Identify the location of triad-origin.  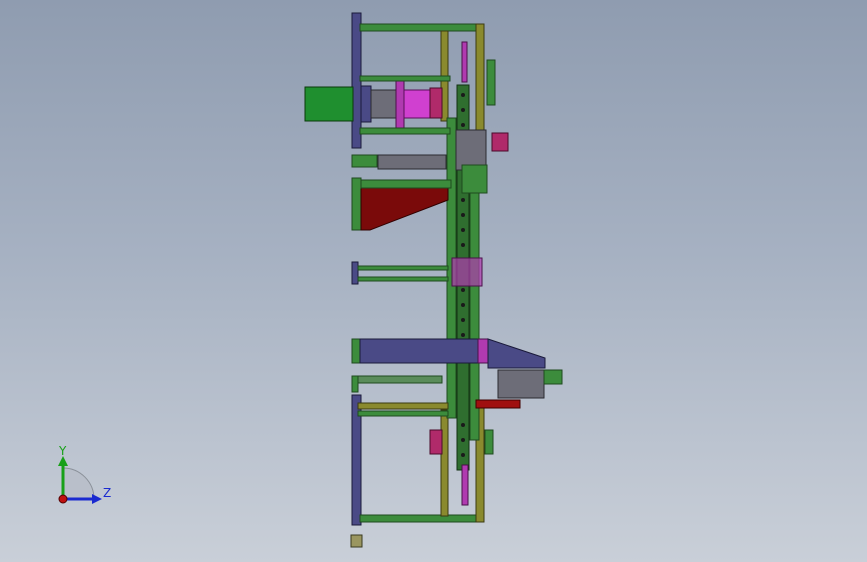
(63, 499).